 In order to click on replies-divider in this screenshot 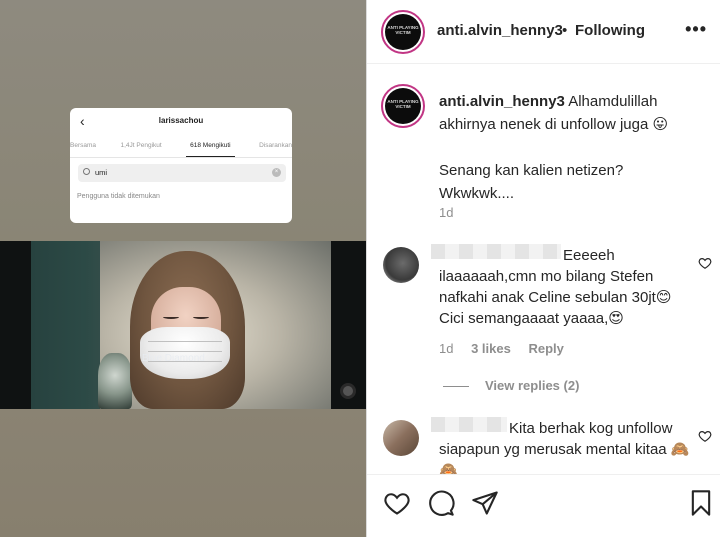, I will do `click(456, 386)`.